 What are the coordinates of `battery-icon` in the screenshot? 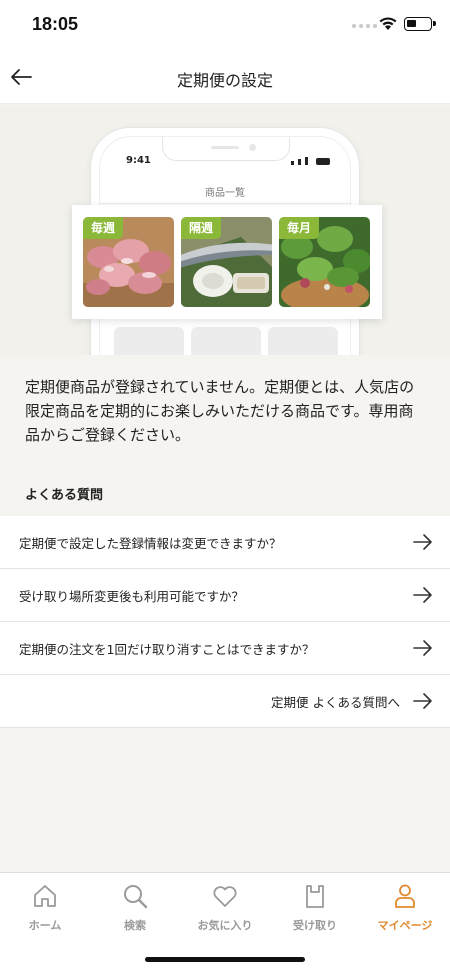 It's located at (420, 24).